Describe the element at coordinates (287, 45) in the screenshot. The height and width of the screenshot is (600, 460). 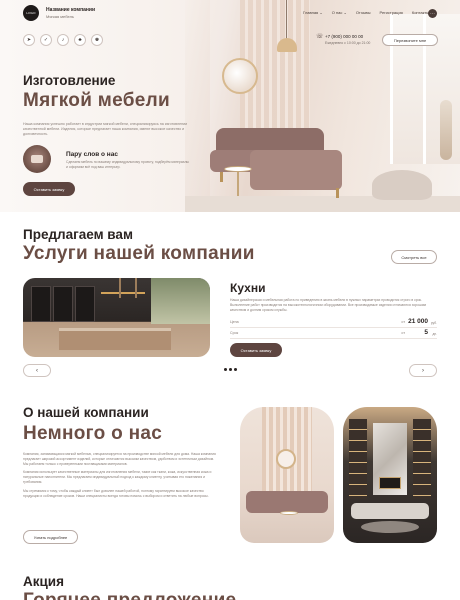
I see `hero-lamp` at that location.